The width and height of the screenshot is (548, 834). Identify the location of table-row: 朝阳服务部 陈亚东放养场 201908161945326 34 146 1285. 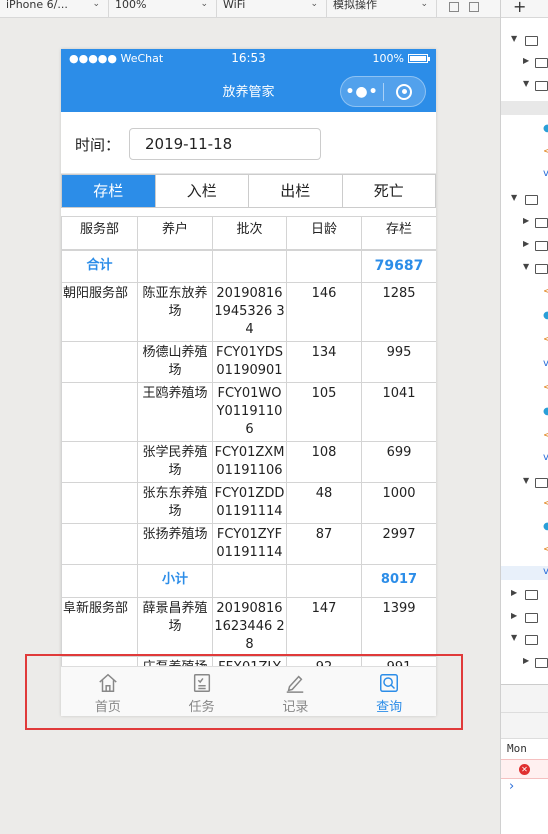
(248, 312).